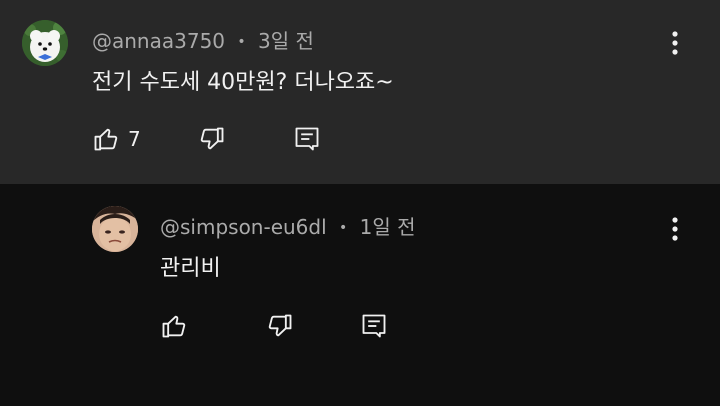  Describe the element at coordinates (286, 41) in the screenshot. I see `comment-time: 3일 전` at that location.